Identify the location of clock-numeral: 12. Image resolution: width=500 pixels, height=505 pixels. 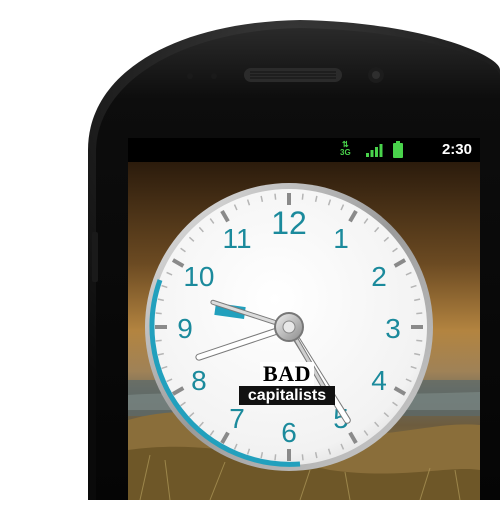
(289, 223).